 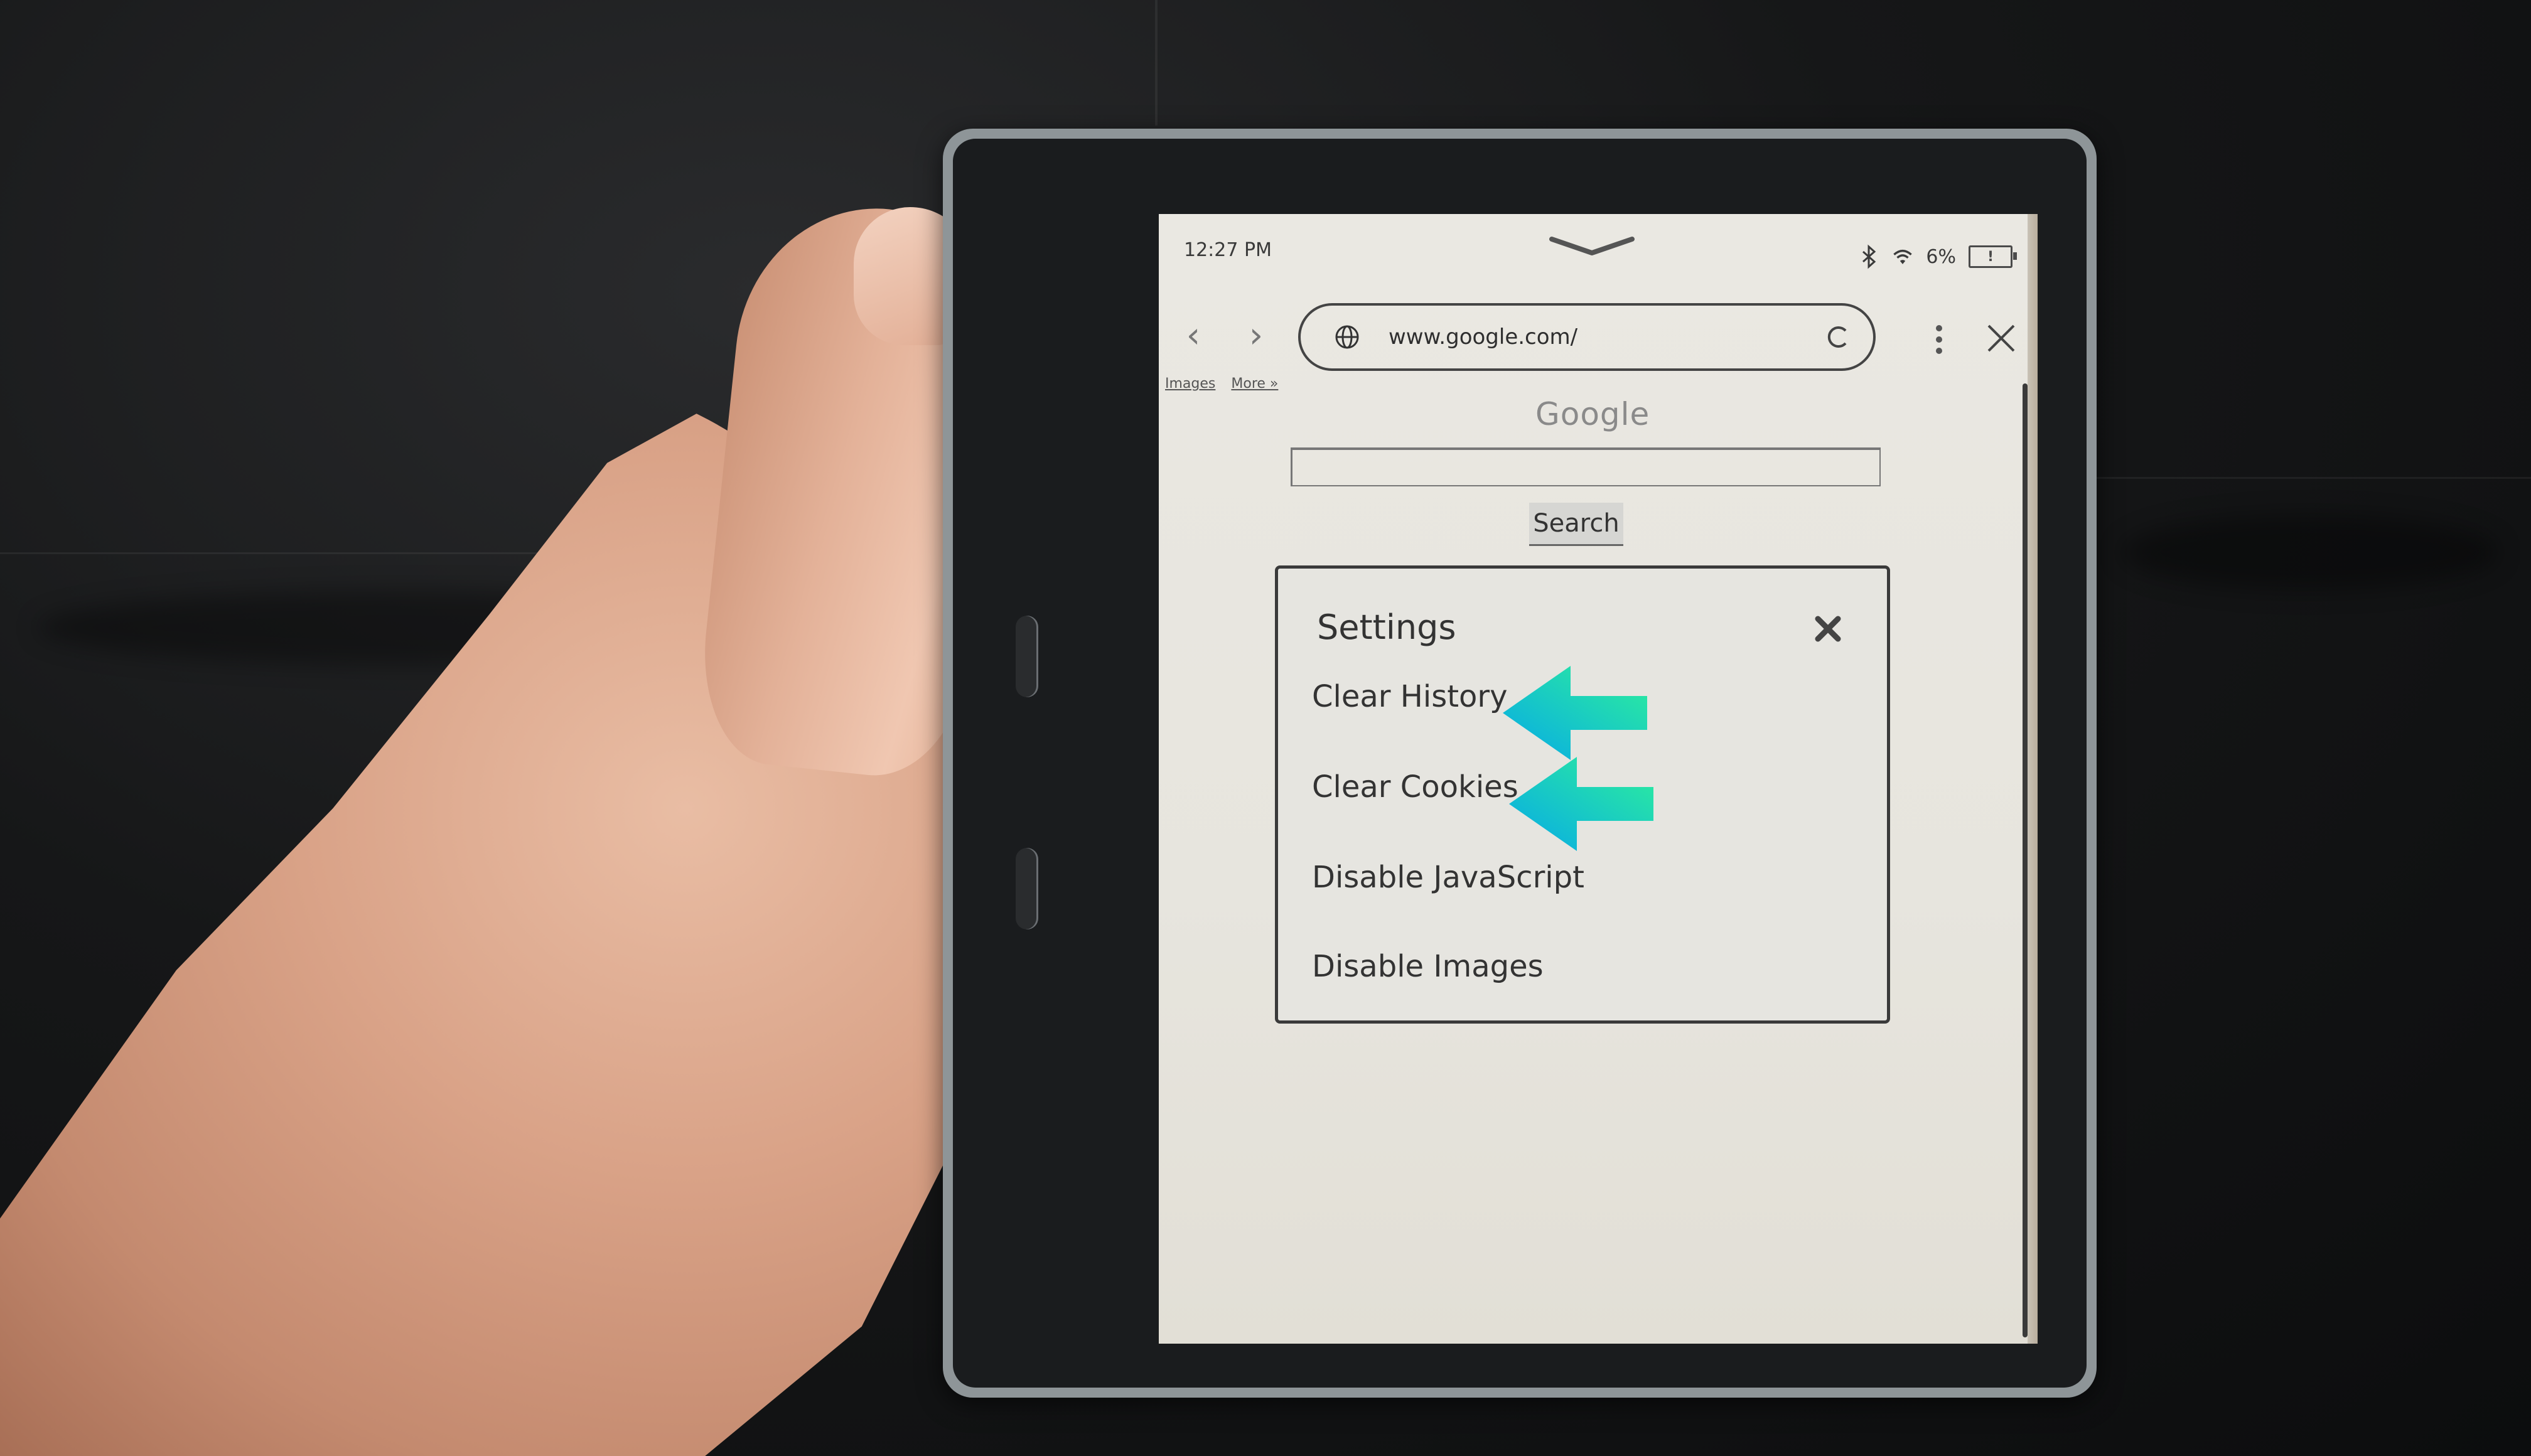 I want to click on clear-history-item: Clear History, so click(x=1410, y=696).